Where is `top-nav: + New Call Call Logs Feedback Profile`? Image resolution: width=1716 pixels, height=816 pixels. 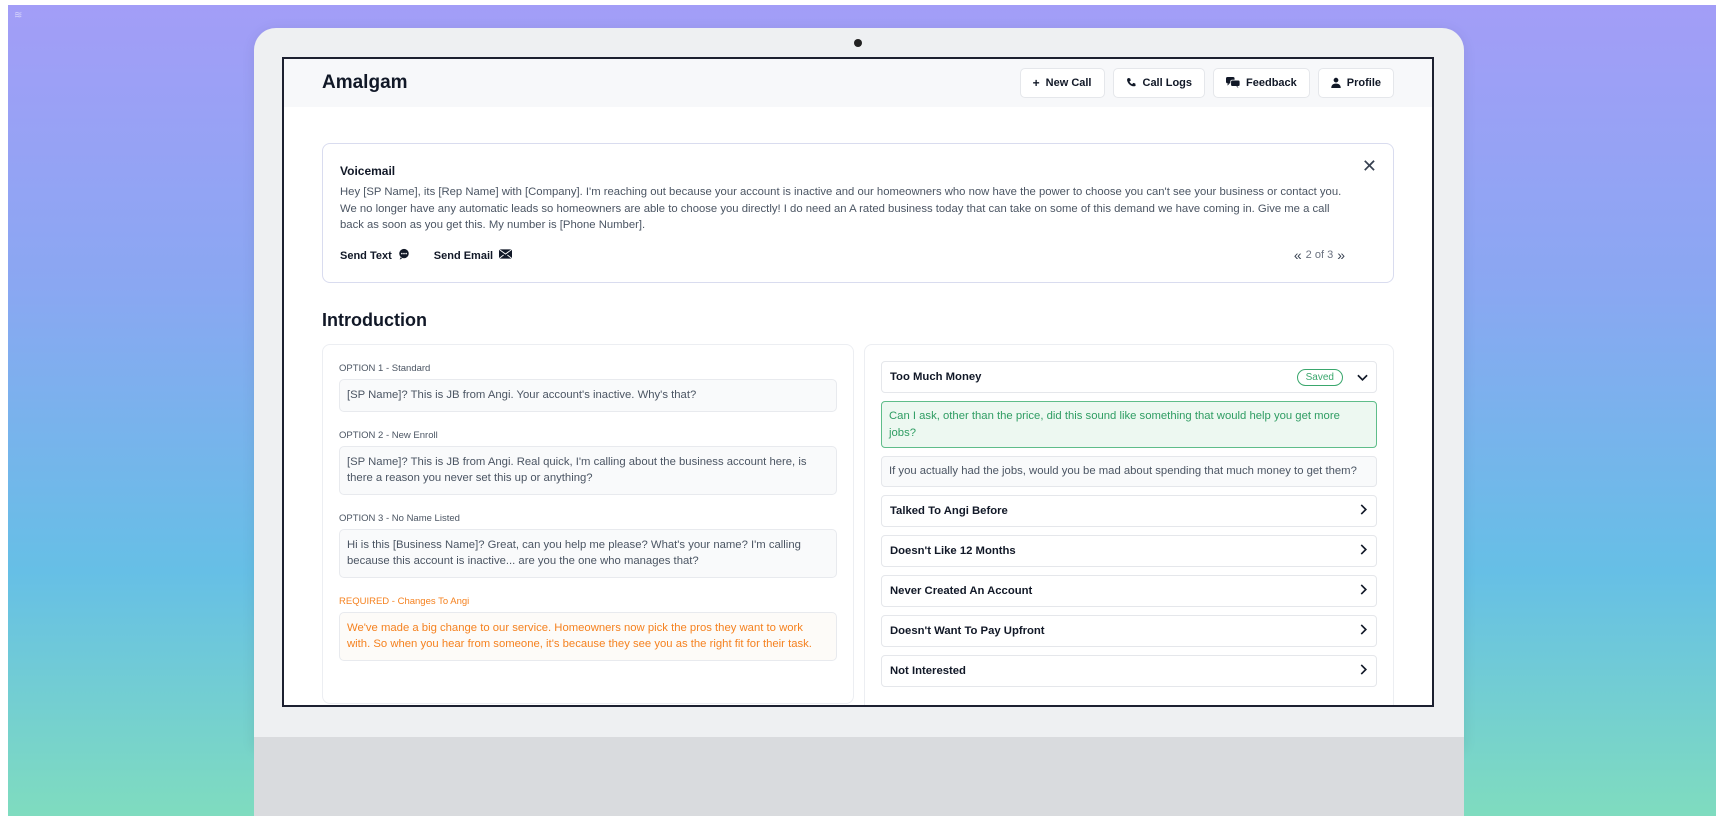 top-nav: + New Call Call Logs Feedback Profile is located at coordinates (1206, 83).